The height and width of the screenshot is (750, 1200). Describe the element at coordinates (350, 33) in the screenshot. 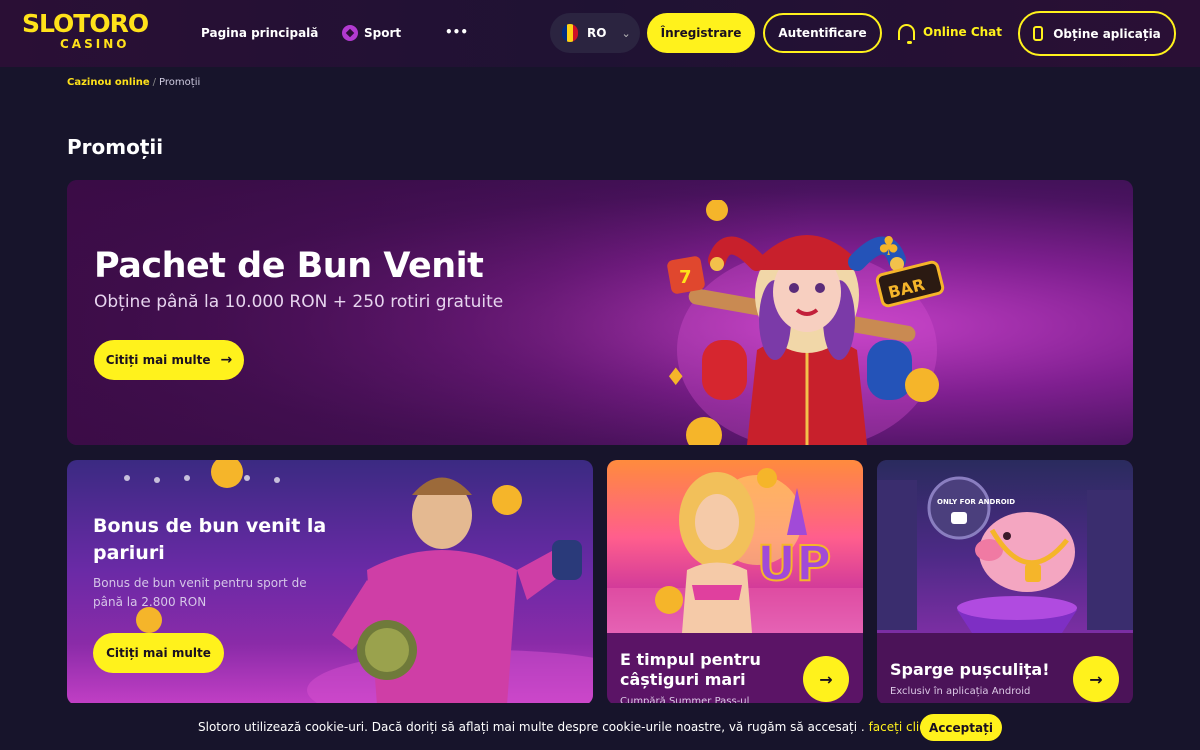

I see `soccer-ball-icon` at that location.